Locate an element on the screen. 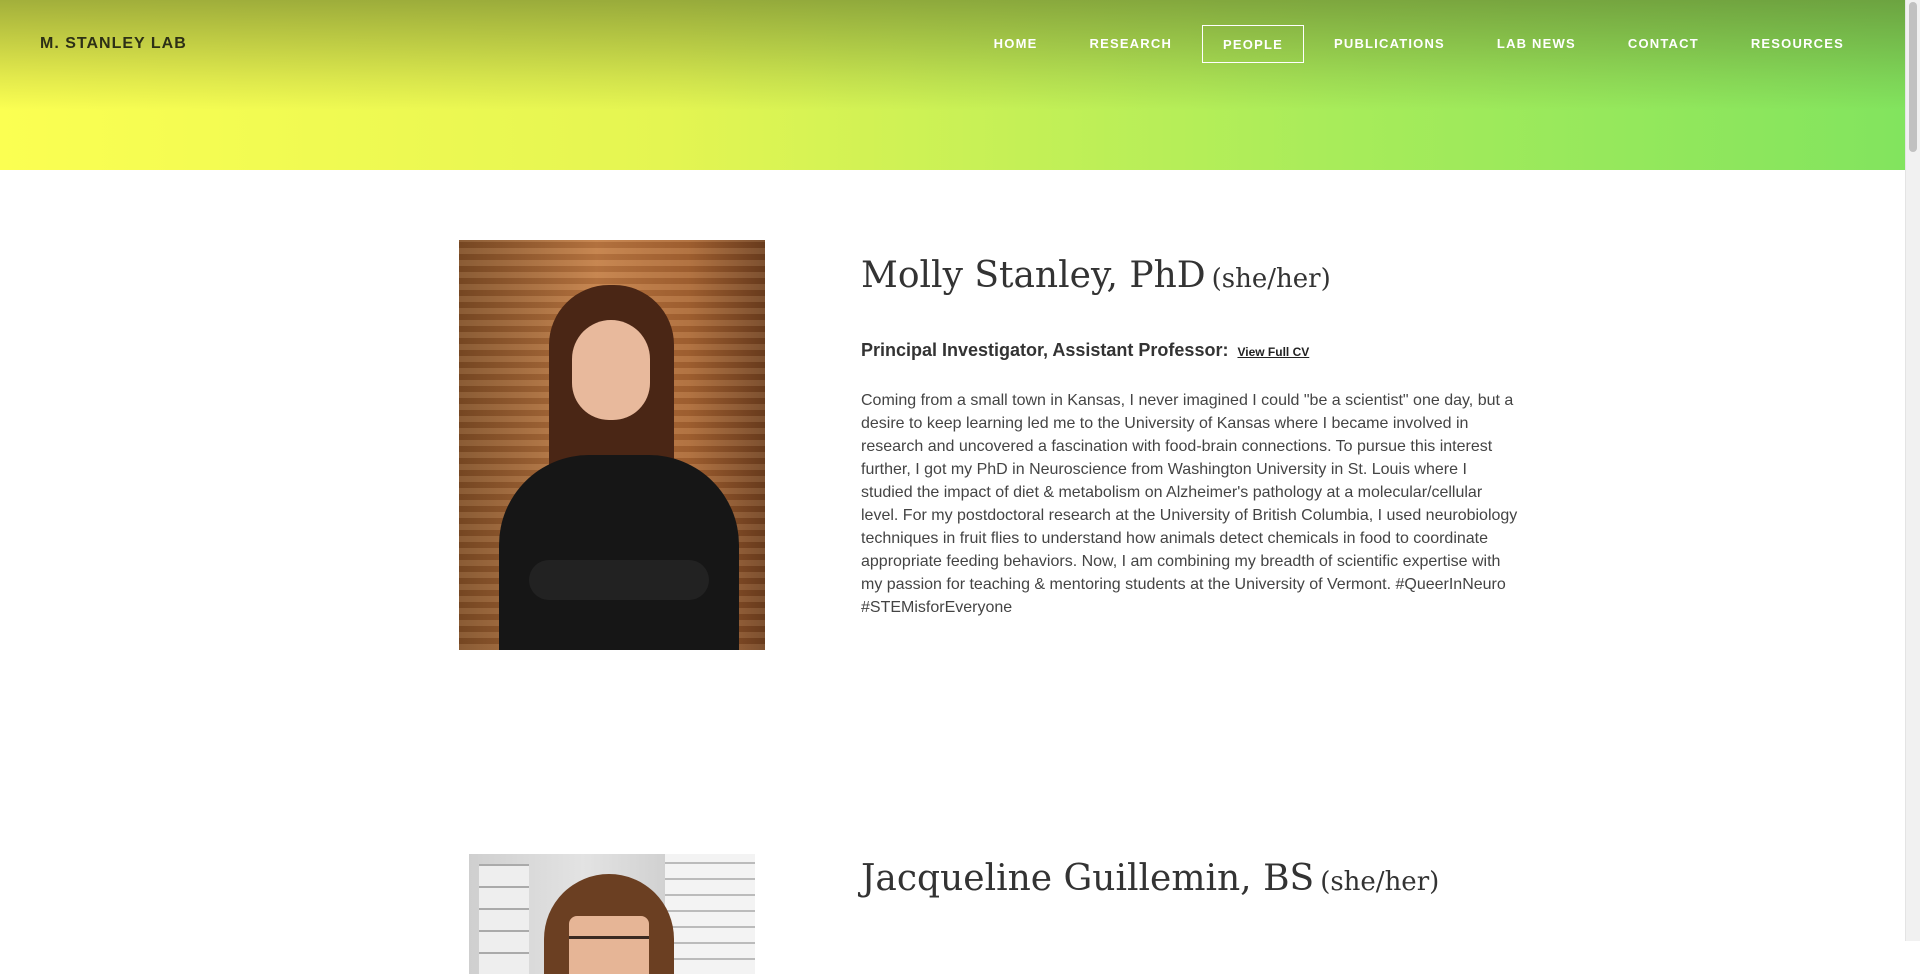 The image size is (1920, 974). nav-home: HOME is located at coordinates (1016, 44).